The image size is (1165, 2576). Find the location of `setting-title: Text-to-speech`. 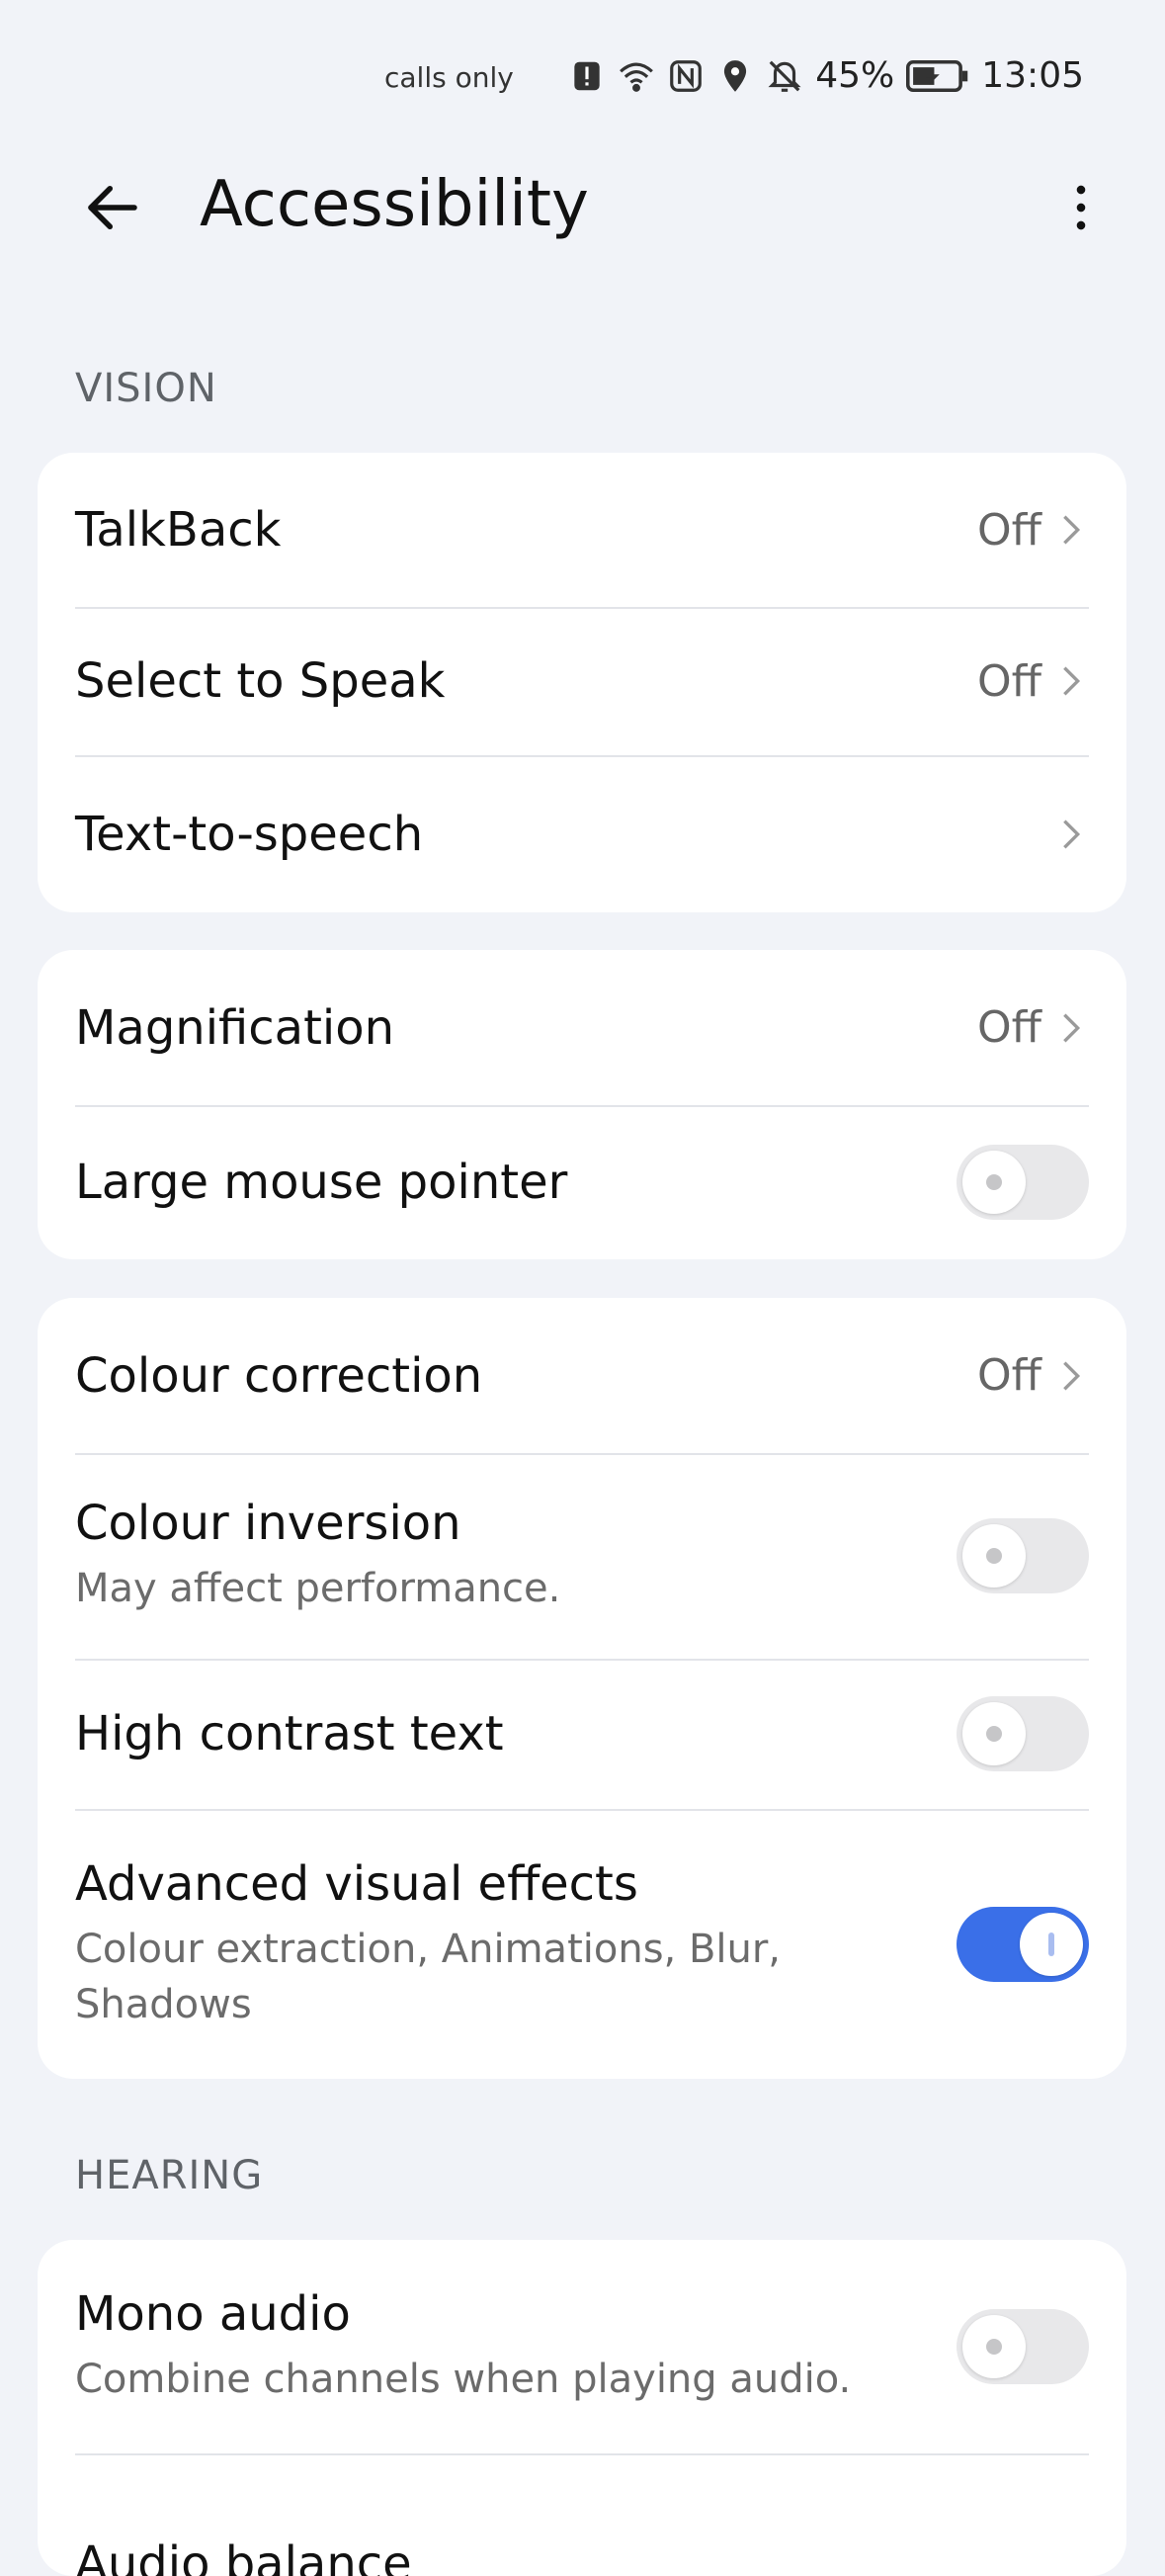

setting-title: Text-to-speech is located at coordinates (249, 834).